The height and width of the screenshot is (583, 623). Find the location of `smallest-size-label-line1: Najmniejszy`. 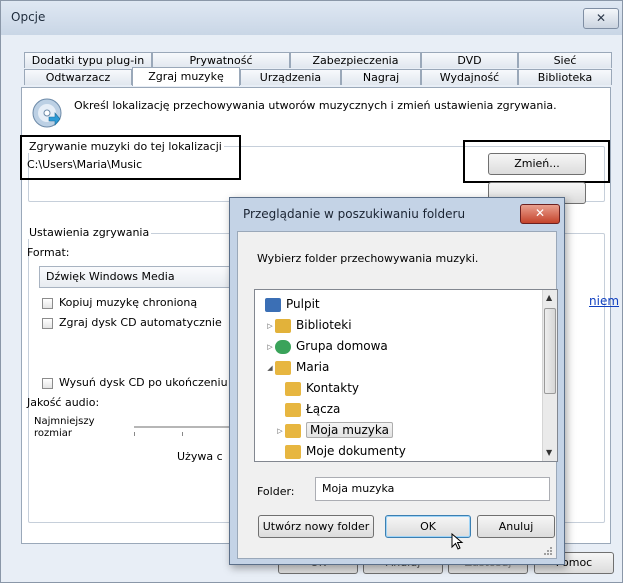

smallest-size-label-line1: Najmniejszy is located at coordinates (64, 421).